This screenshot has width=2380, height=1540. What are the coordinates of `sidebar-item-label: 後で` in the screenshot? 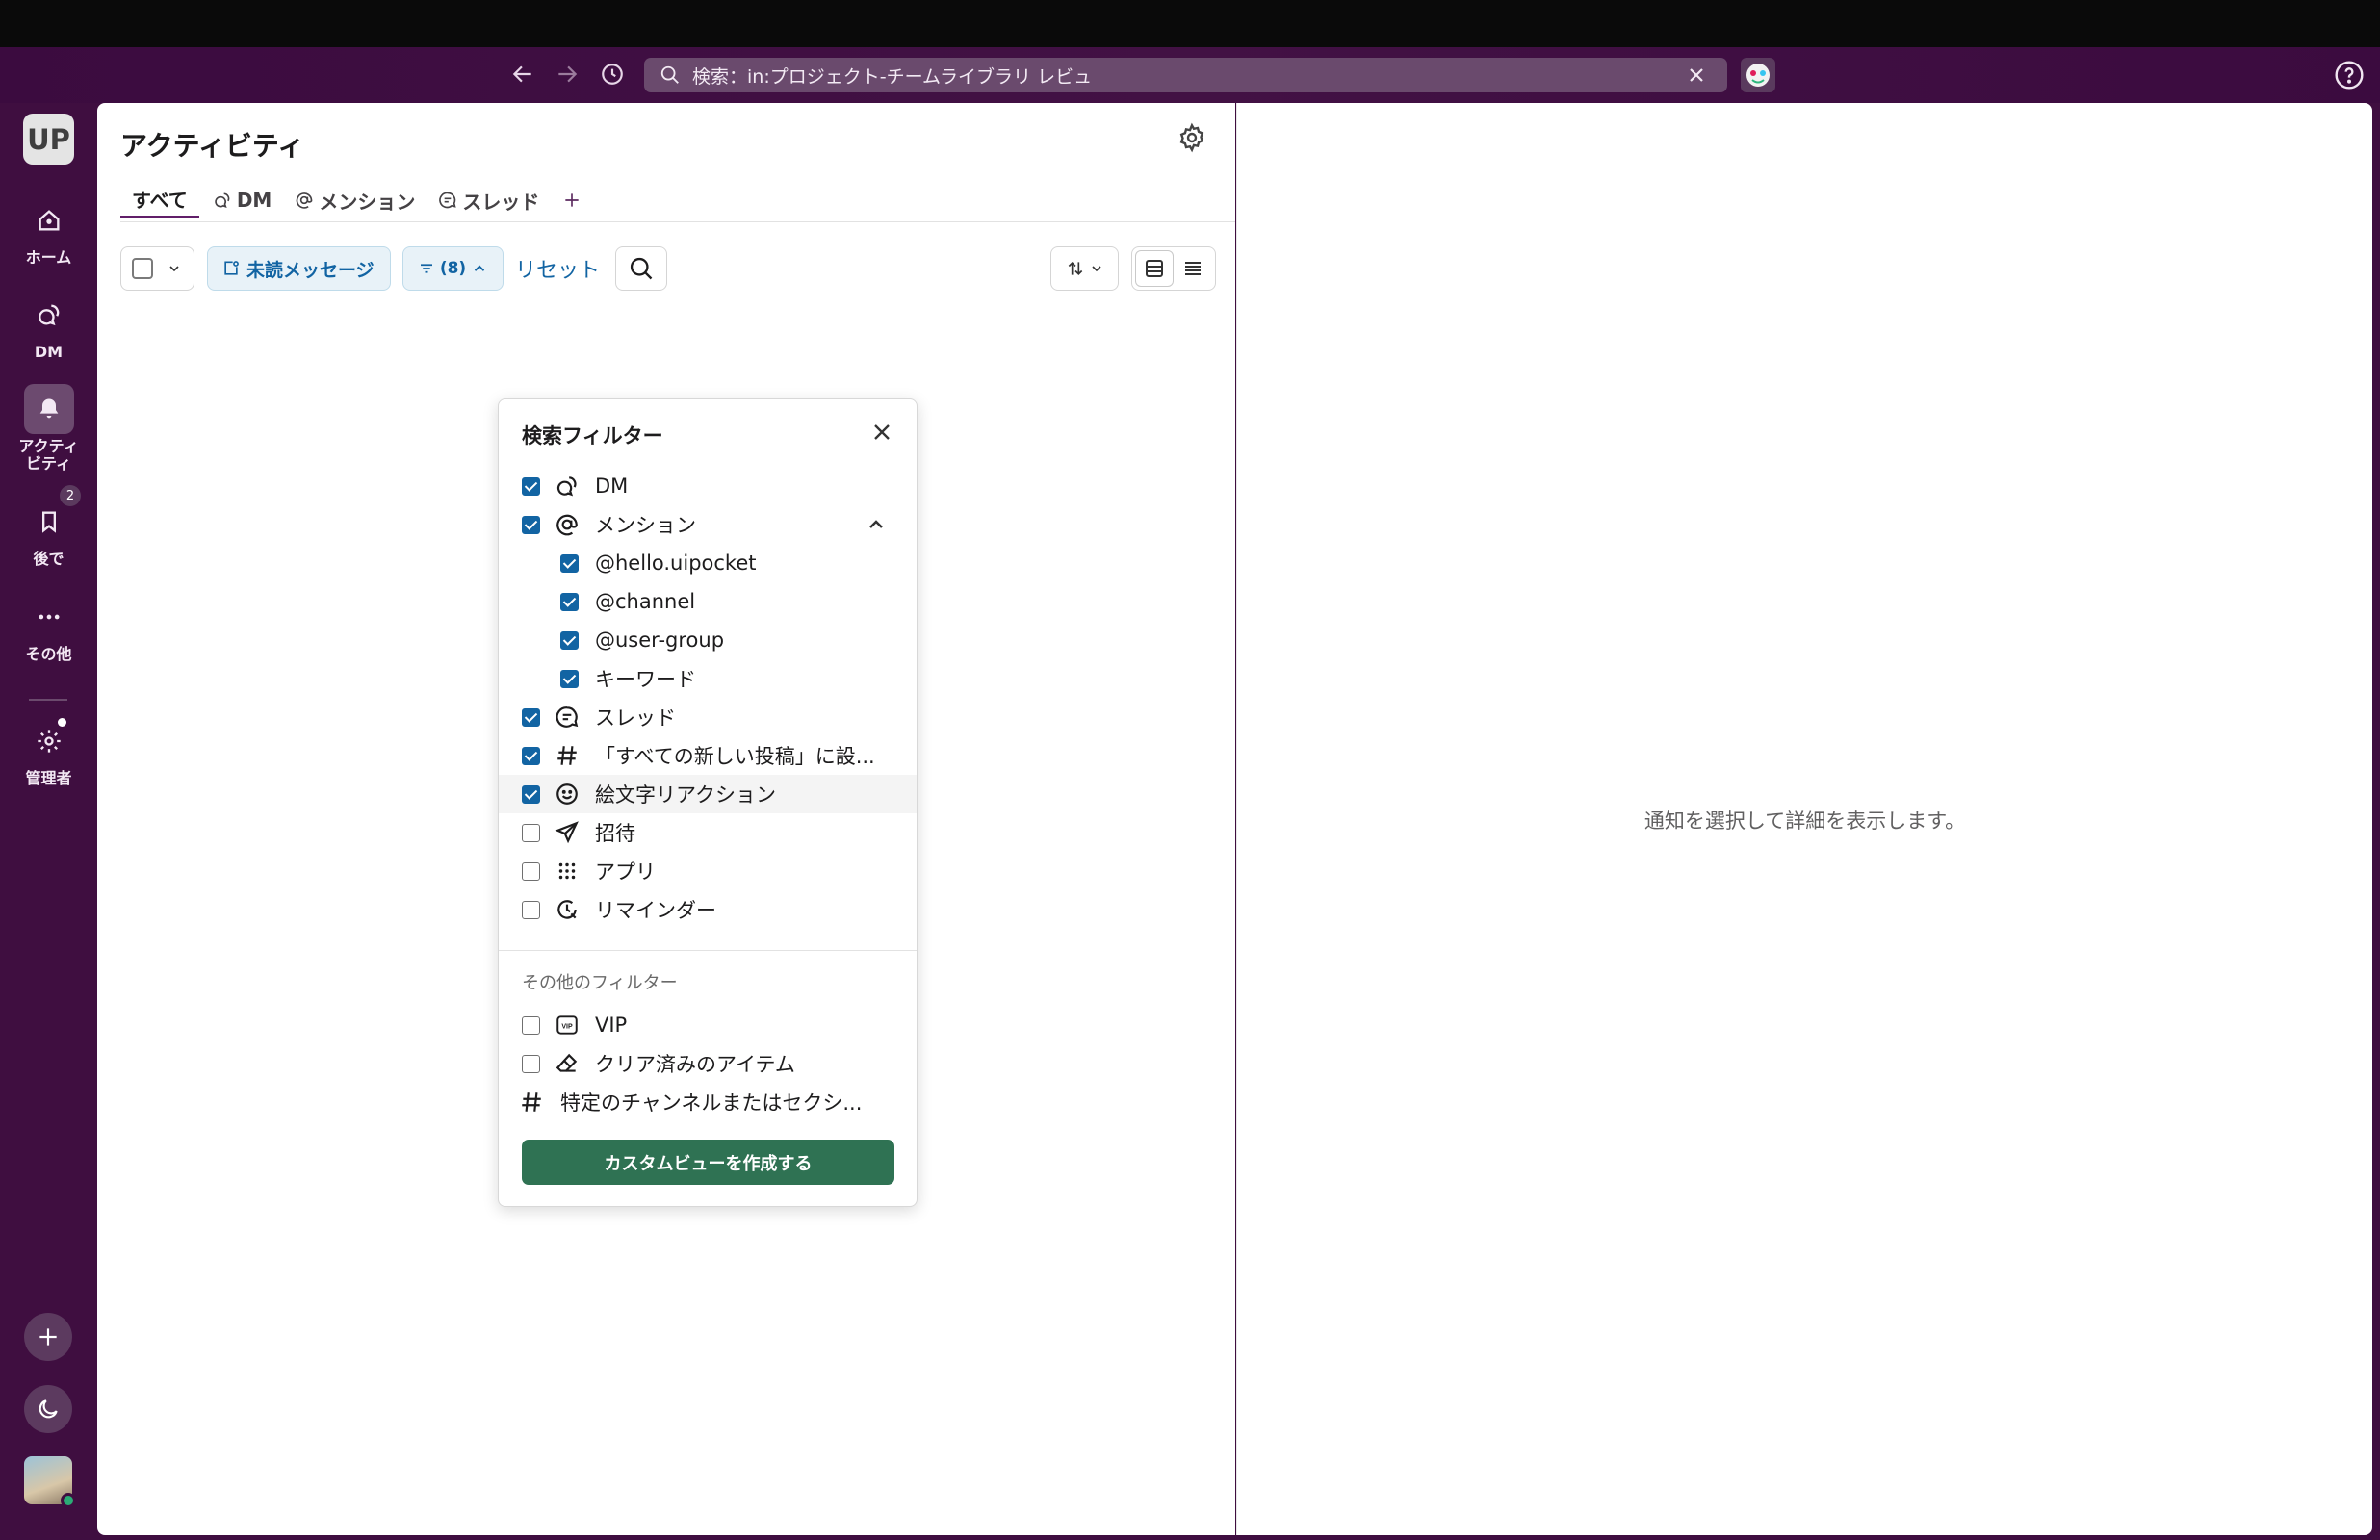 It's located at (49, 559).